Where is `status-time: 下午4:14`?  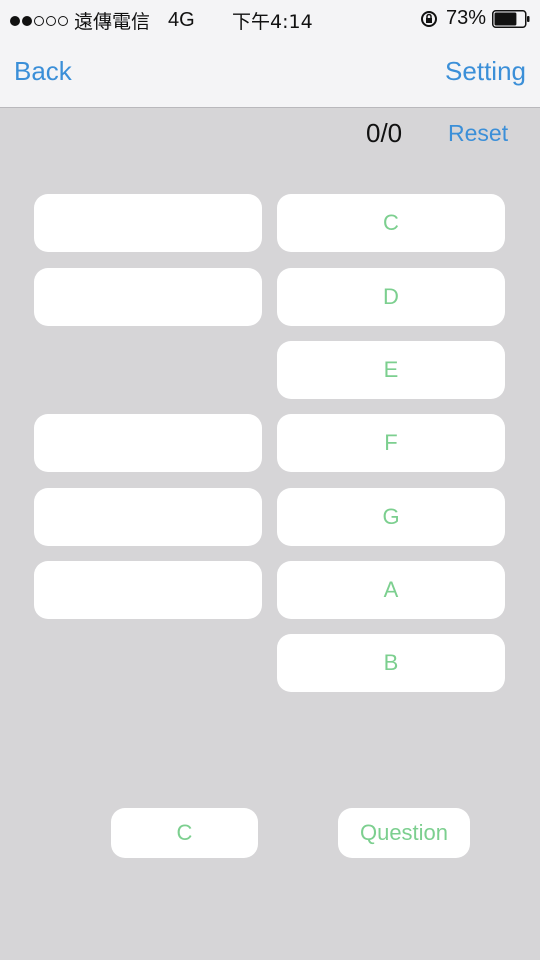 status-time: 下午4:14 is located at coordinates (272, 22).